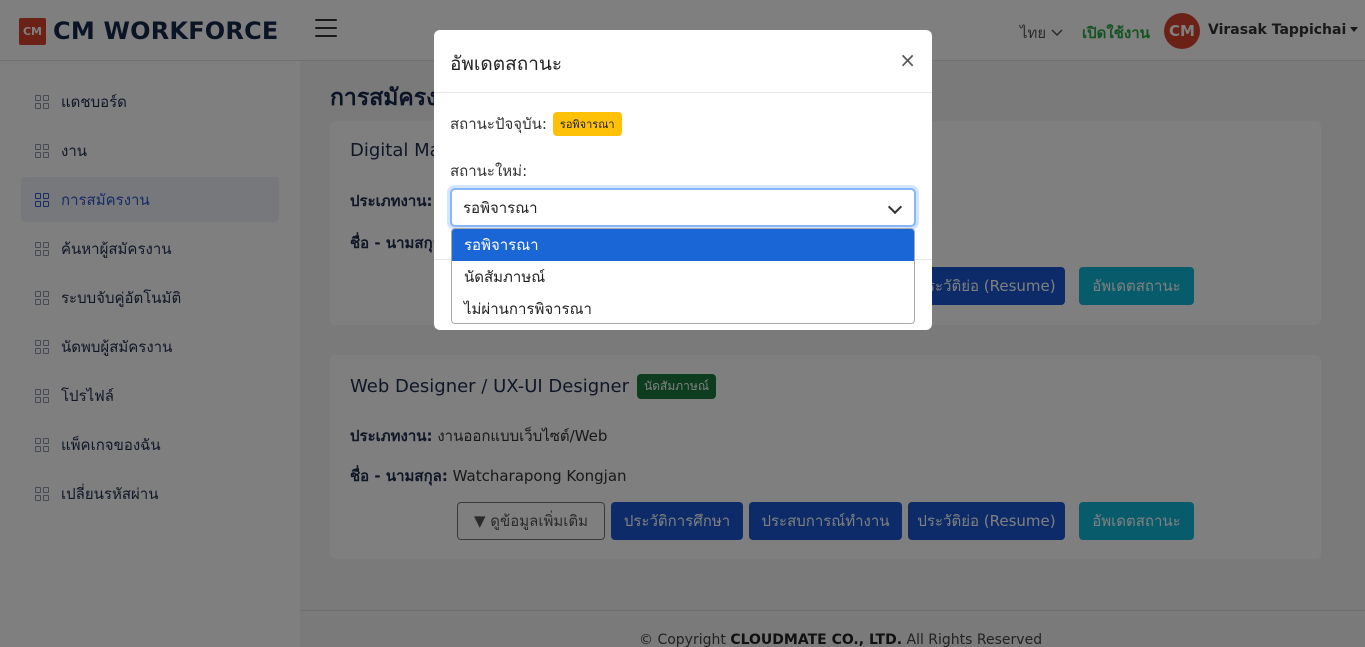  I want to click on status-options-list: รอพิจารณา นัดสัมภาษณ์ ไม่ผ่านการพิจารณา, so click(683, 276).